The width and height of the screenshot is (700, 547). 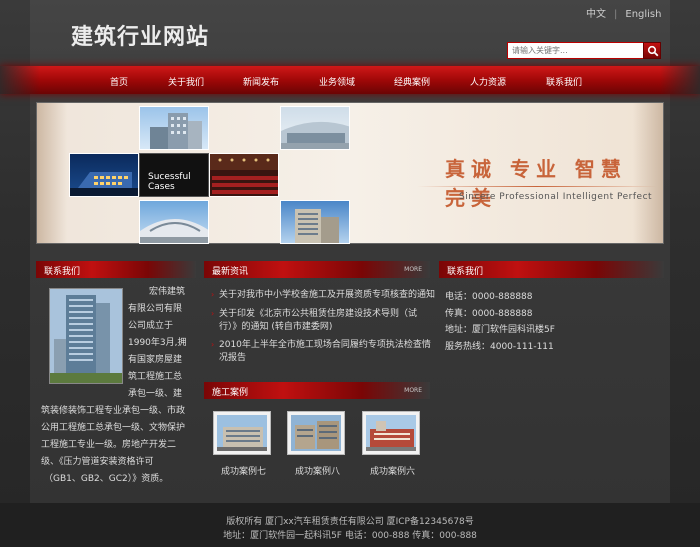 I want to click on banner-shade-left, so click(x=52, y=173).